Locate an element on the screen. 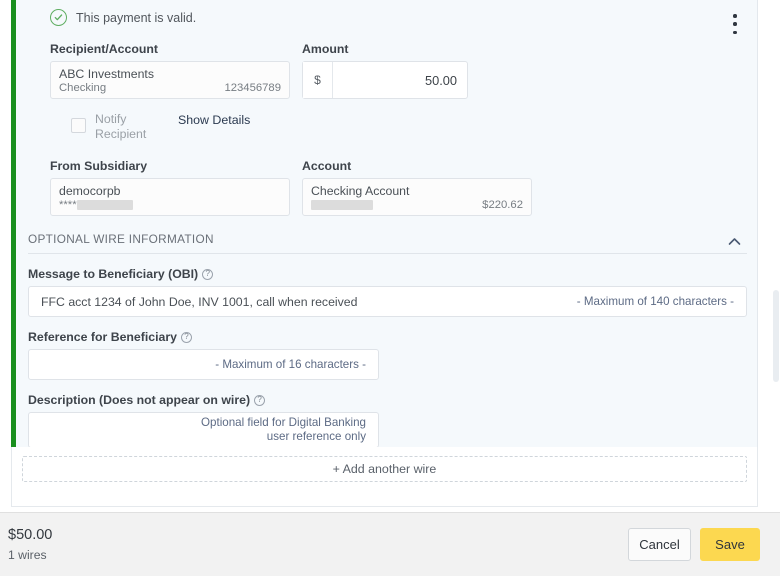 The image size is (780, 576). subsidiary-select: democorpb **** is located at coordinates (170, 197).